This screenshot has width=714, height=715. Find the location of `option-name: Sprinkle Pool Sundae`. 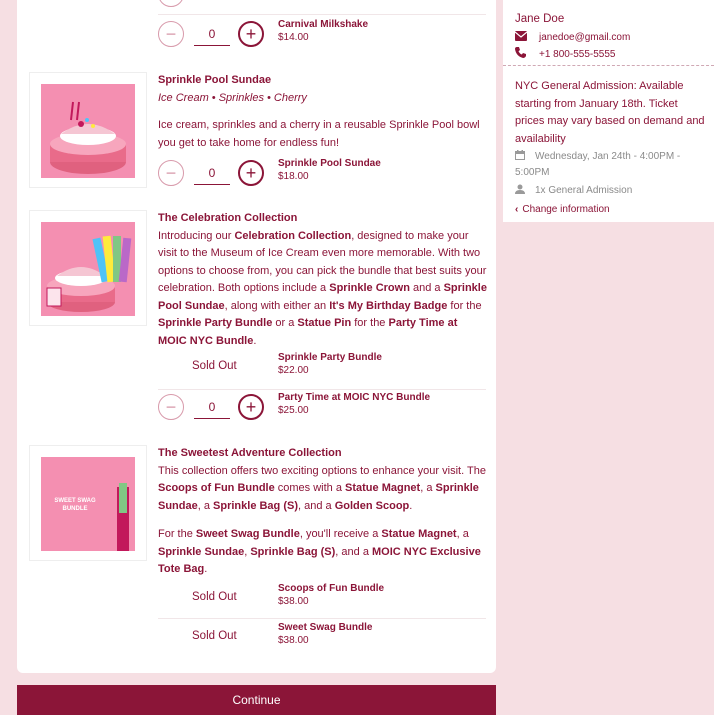

option-name: Sprinkle Pool Sundae is located at coordinates (329, 163).